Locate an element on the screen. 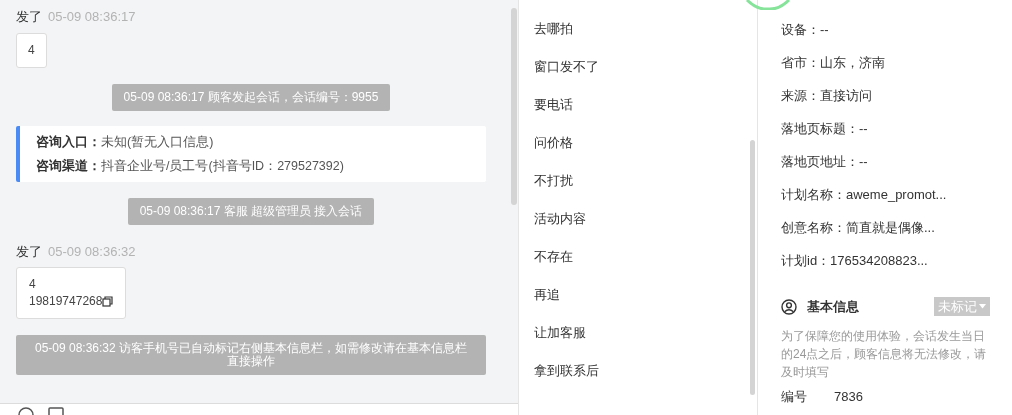  info-line: 来源：直接访问 is located at coordinates (826, 95).